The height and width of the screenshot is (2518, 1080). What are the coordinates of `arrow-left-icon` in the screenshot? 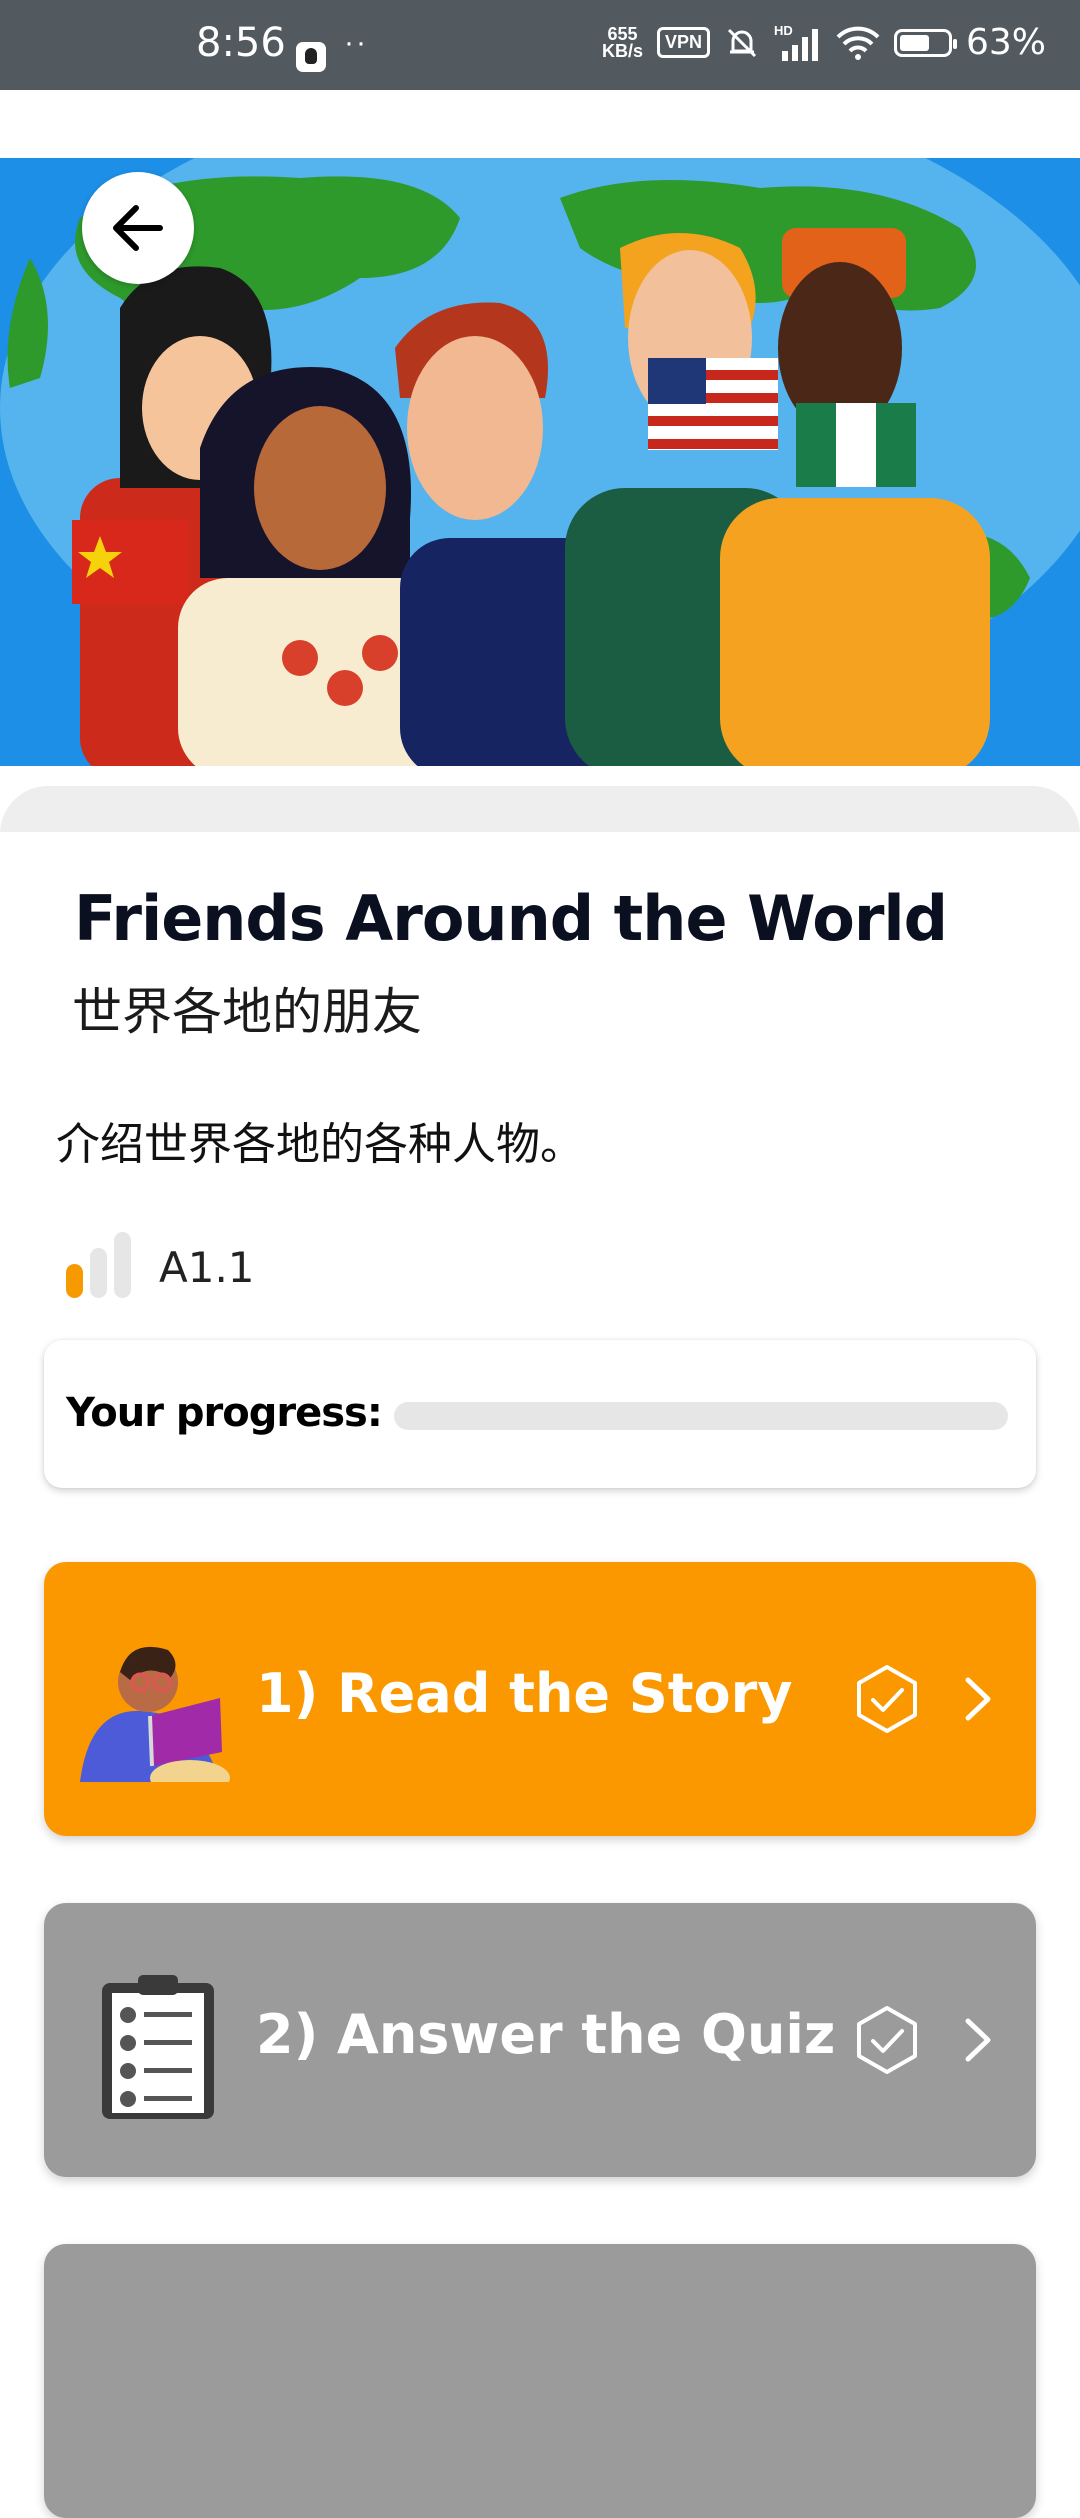 It's located at (138, 228).